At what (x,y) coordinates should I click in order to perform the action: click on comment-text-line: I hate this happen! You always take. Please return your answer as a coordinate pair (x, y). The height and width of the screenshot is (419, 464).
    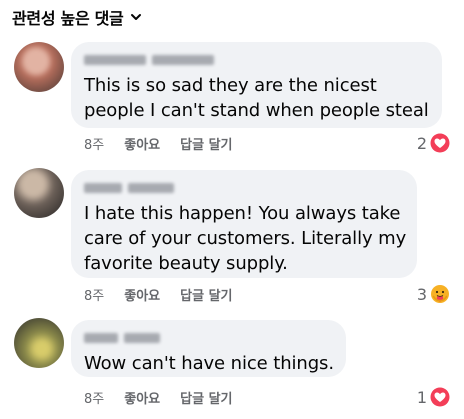
    Looking at the image, I should click on (242, 213).